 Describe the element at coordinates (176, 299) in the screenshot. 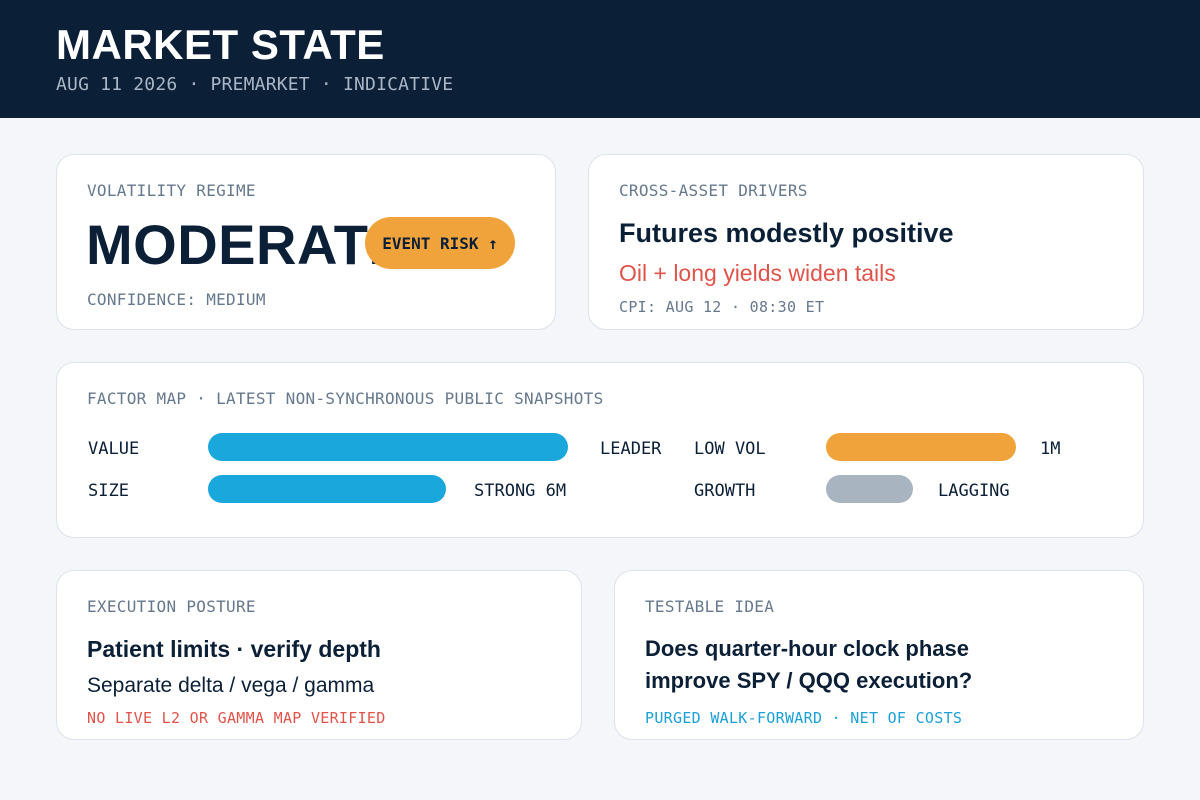

I see `confidence-label: CONFIDENCE: MEDIUM` at that location.